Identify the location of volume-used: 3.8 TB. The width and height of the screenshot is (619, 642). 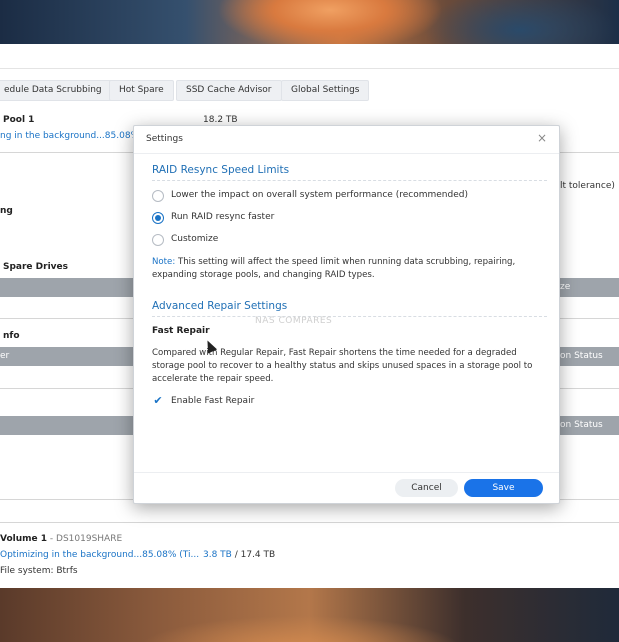
(217, 555).